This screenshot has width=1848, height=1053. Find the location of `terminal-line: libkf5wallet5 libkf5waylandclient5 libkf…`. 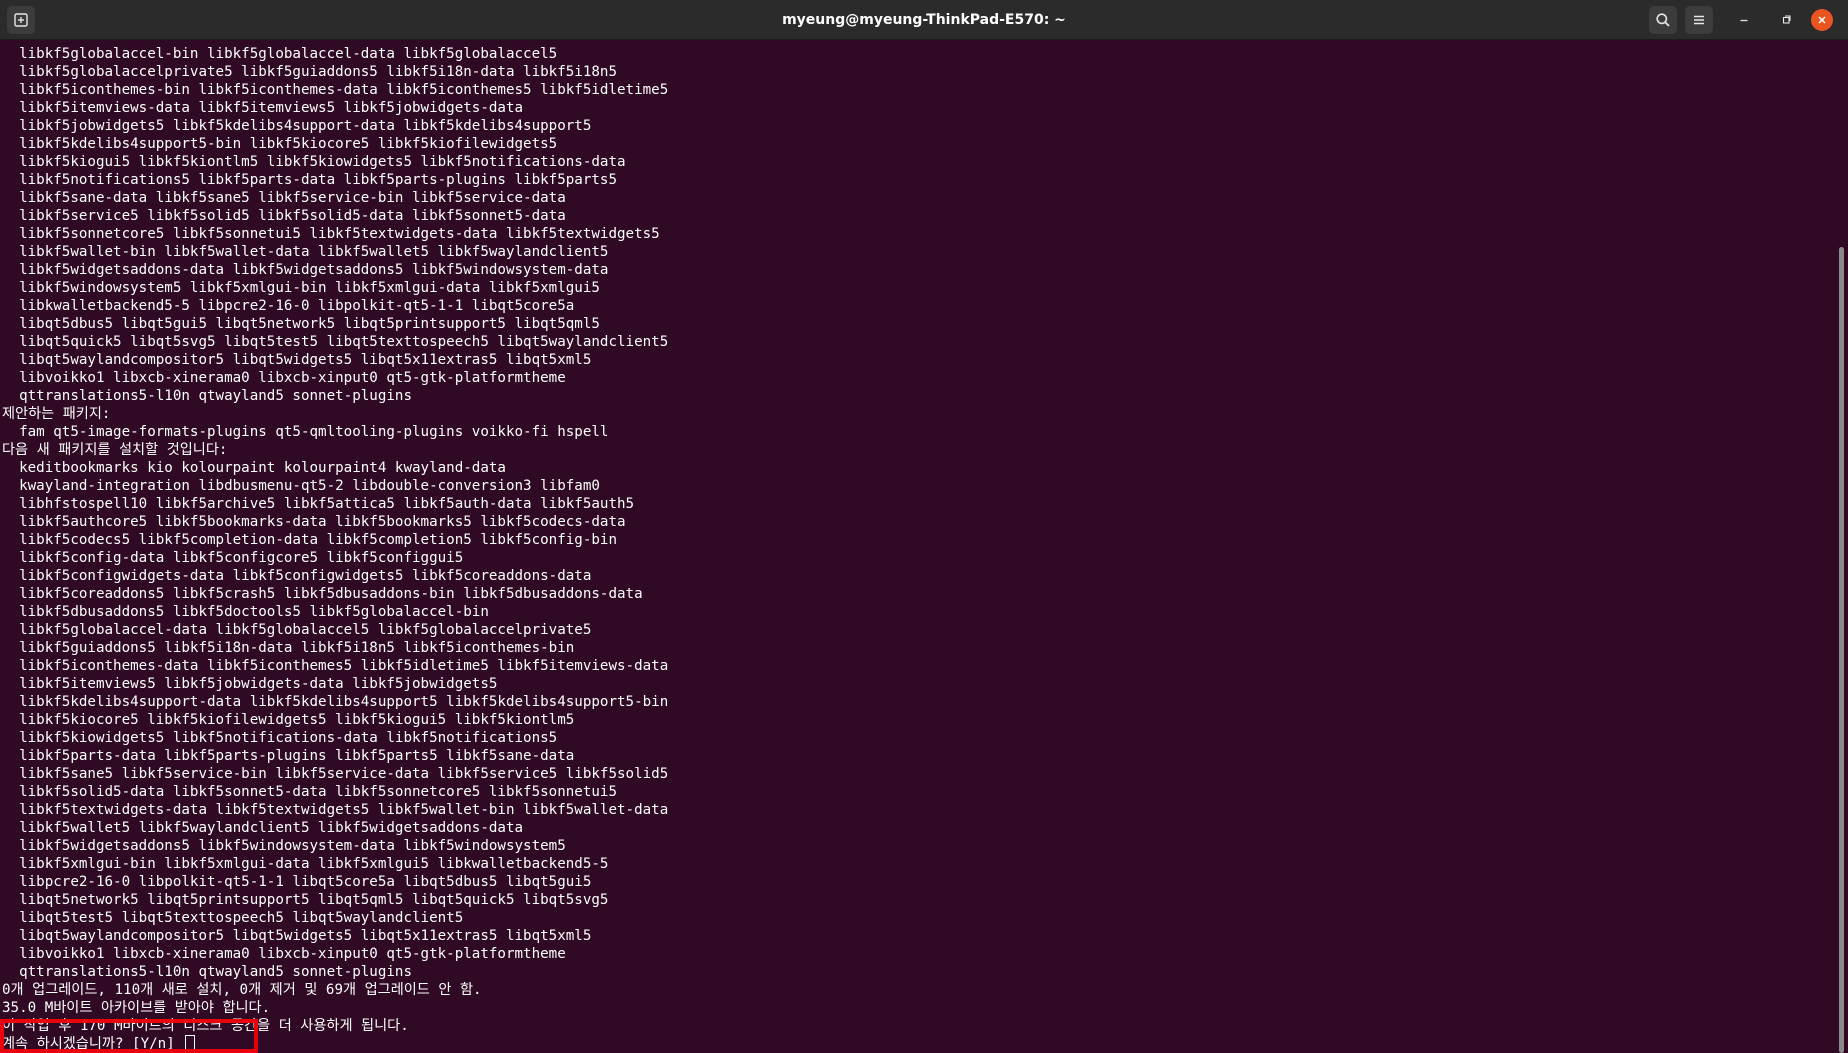

terminal-line: libkf5wallet5 libkf5waylandclient5 libkf… is located at coordinates (263, 828).